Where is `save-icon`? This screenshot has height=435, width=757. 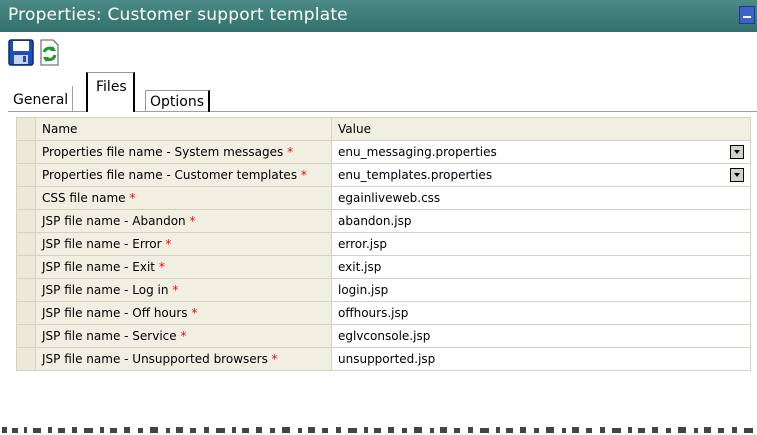 save-icon is located at coordinates (21, 52).